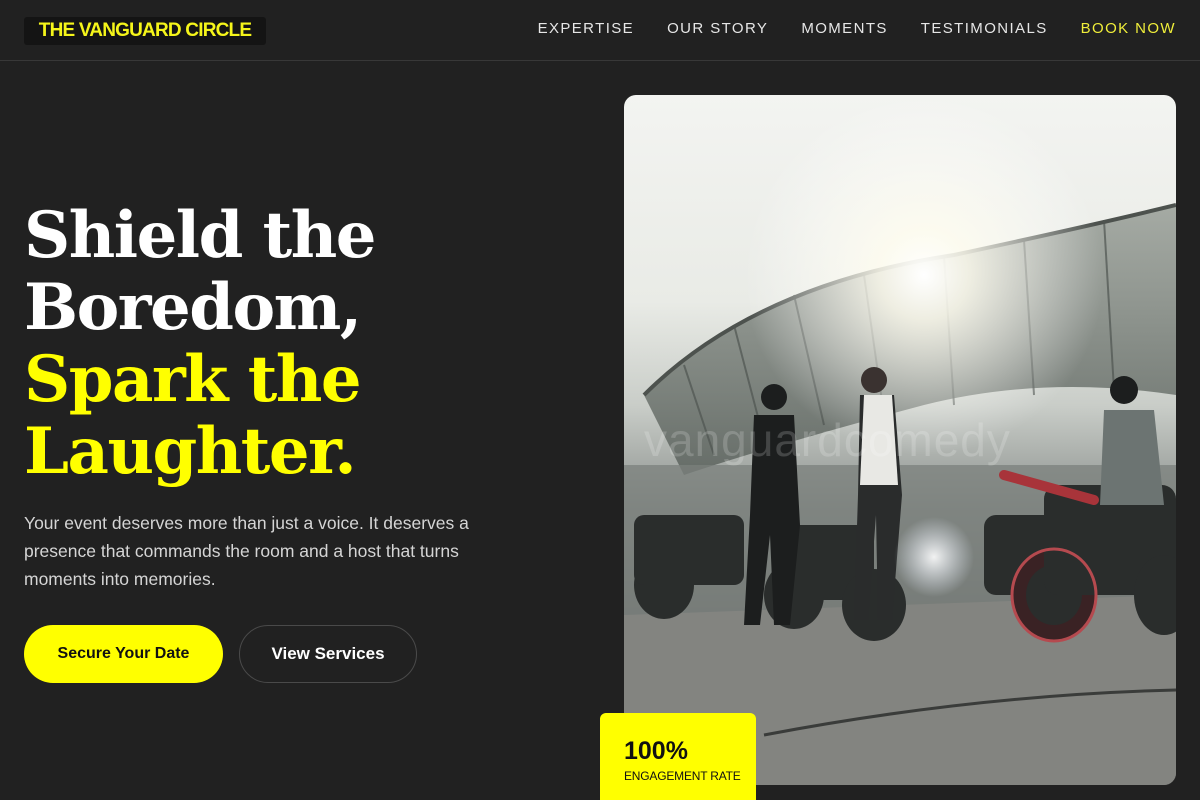 This screenshot has height=800, width=1200. I want to click on headline-line-2: Boredom,, so click(193, 307).